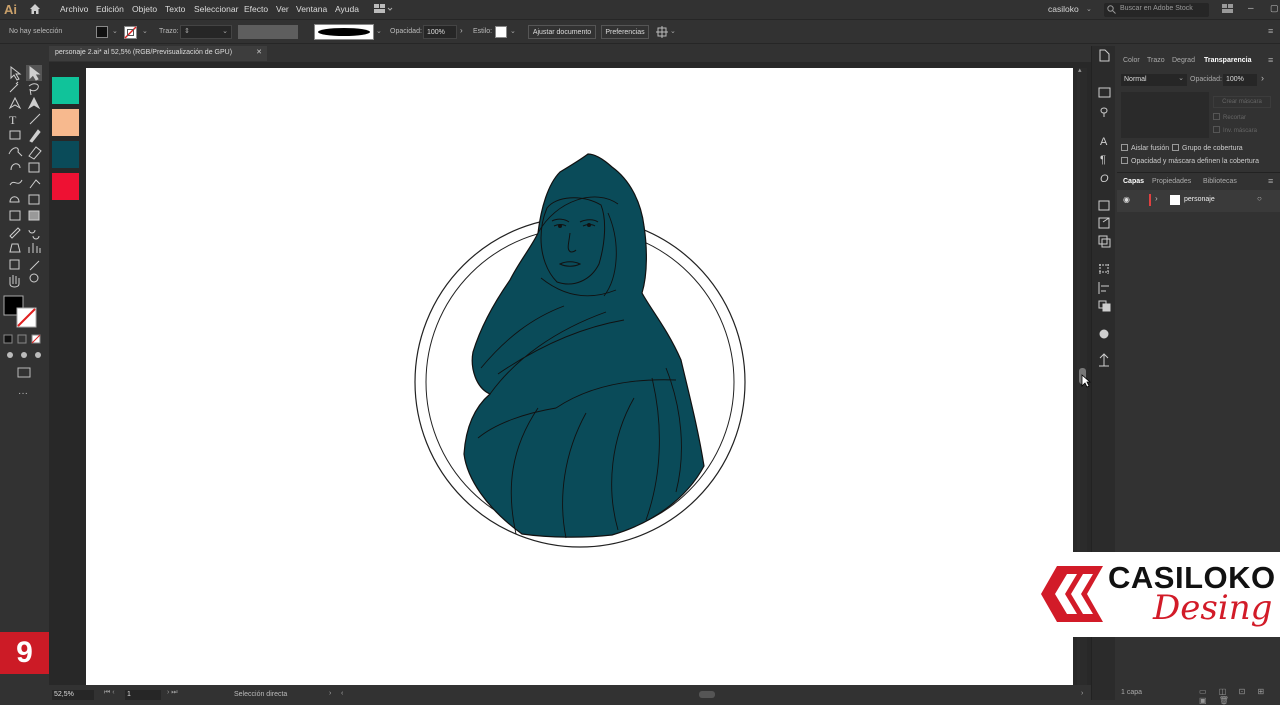 The width and height of the screenshot is (1280, 705). I want to click on tab-transparency: Transparencia, so click(1227, 60).